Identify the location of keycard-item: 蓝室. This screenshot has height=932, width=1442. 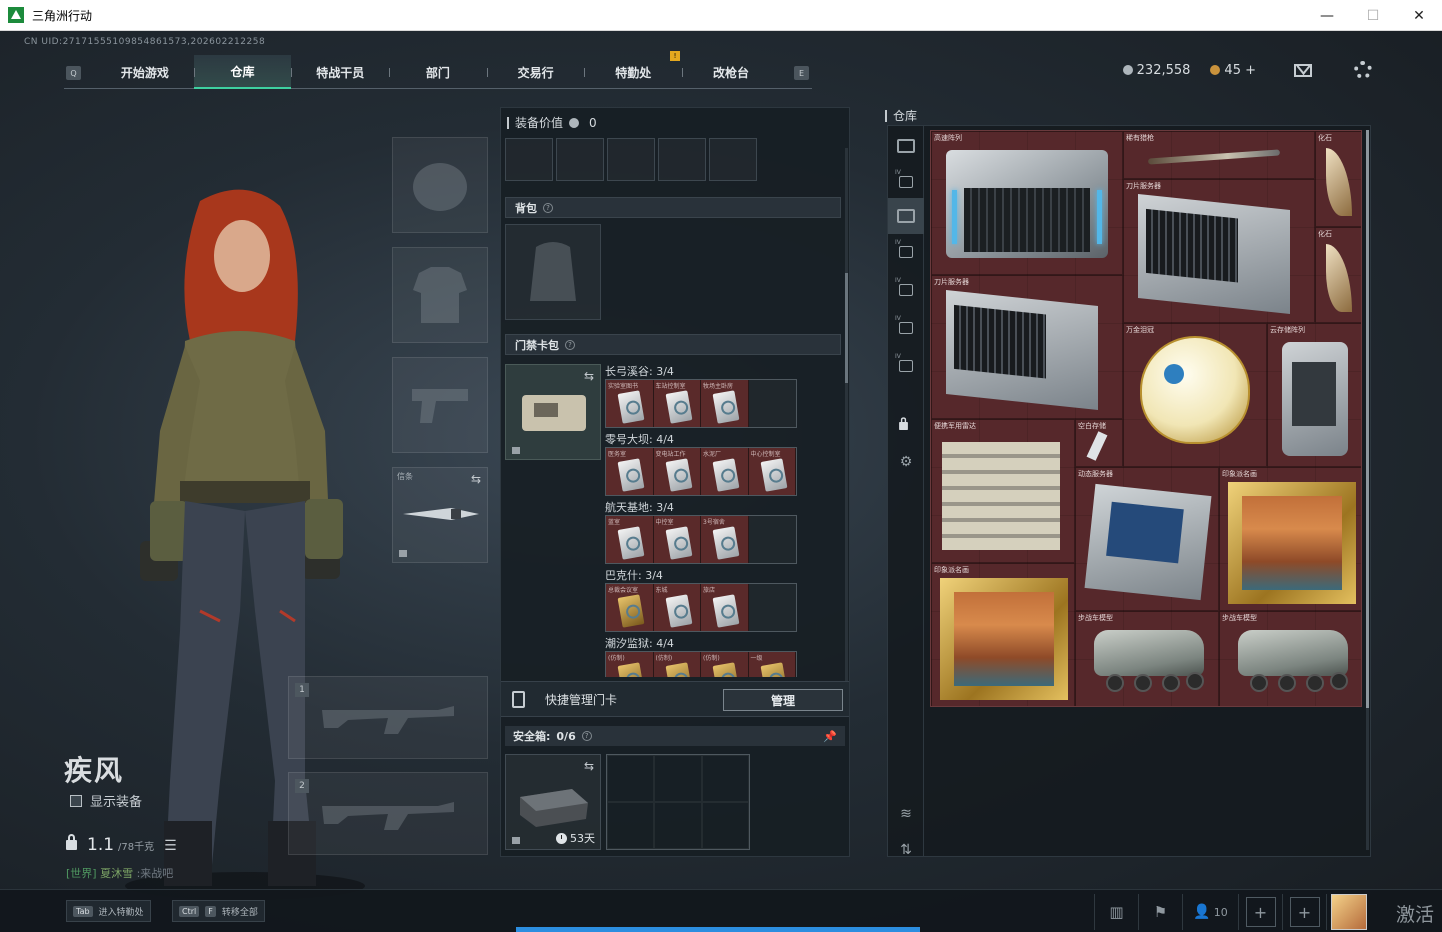
(630, 539).